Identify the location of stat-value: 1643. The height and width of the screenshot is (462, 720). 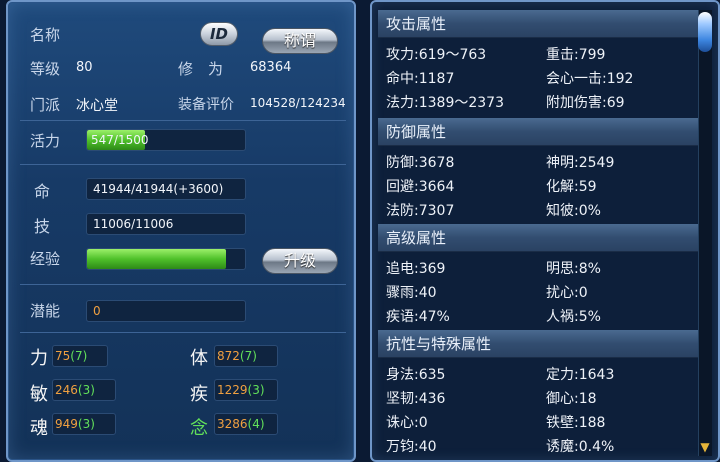
(596, 375).